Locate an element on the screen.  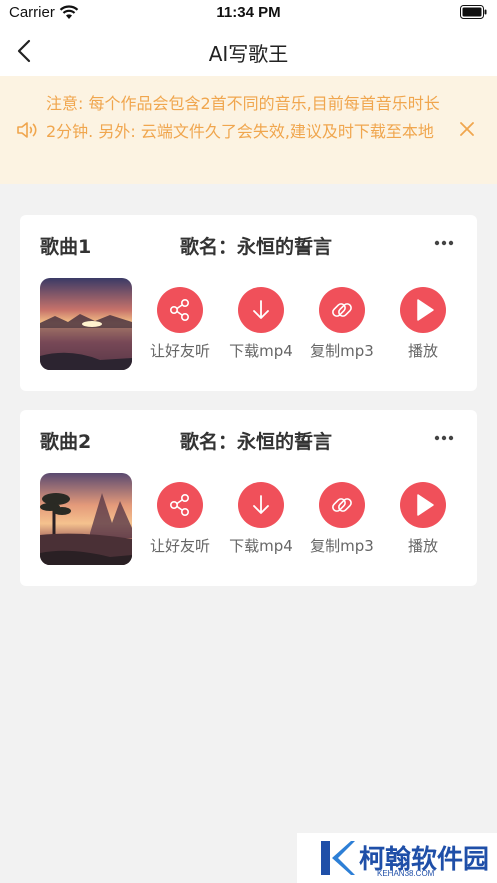
status-bar: Carrier 11:34 PM is located at coordinates (248, 13).